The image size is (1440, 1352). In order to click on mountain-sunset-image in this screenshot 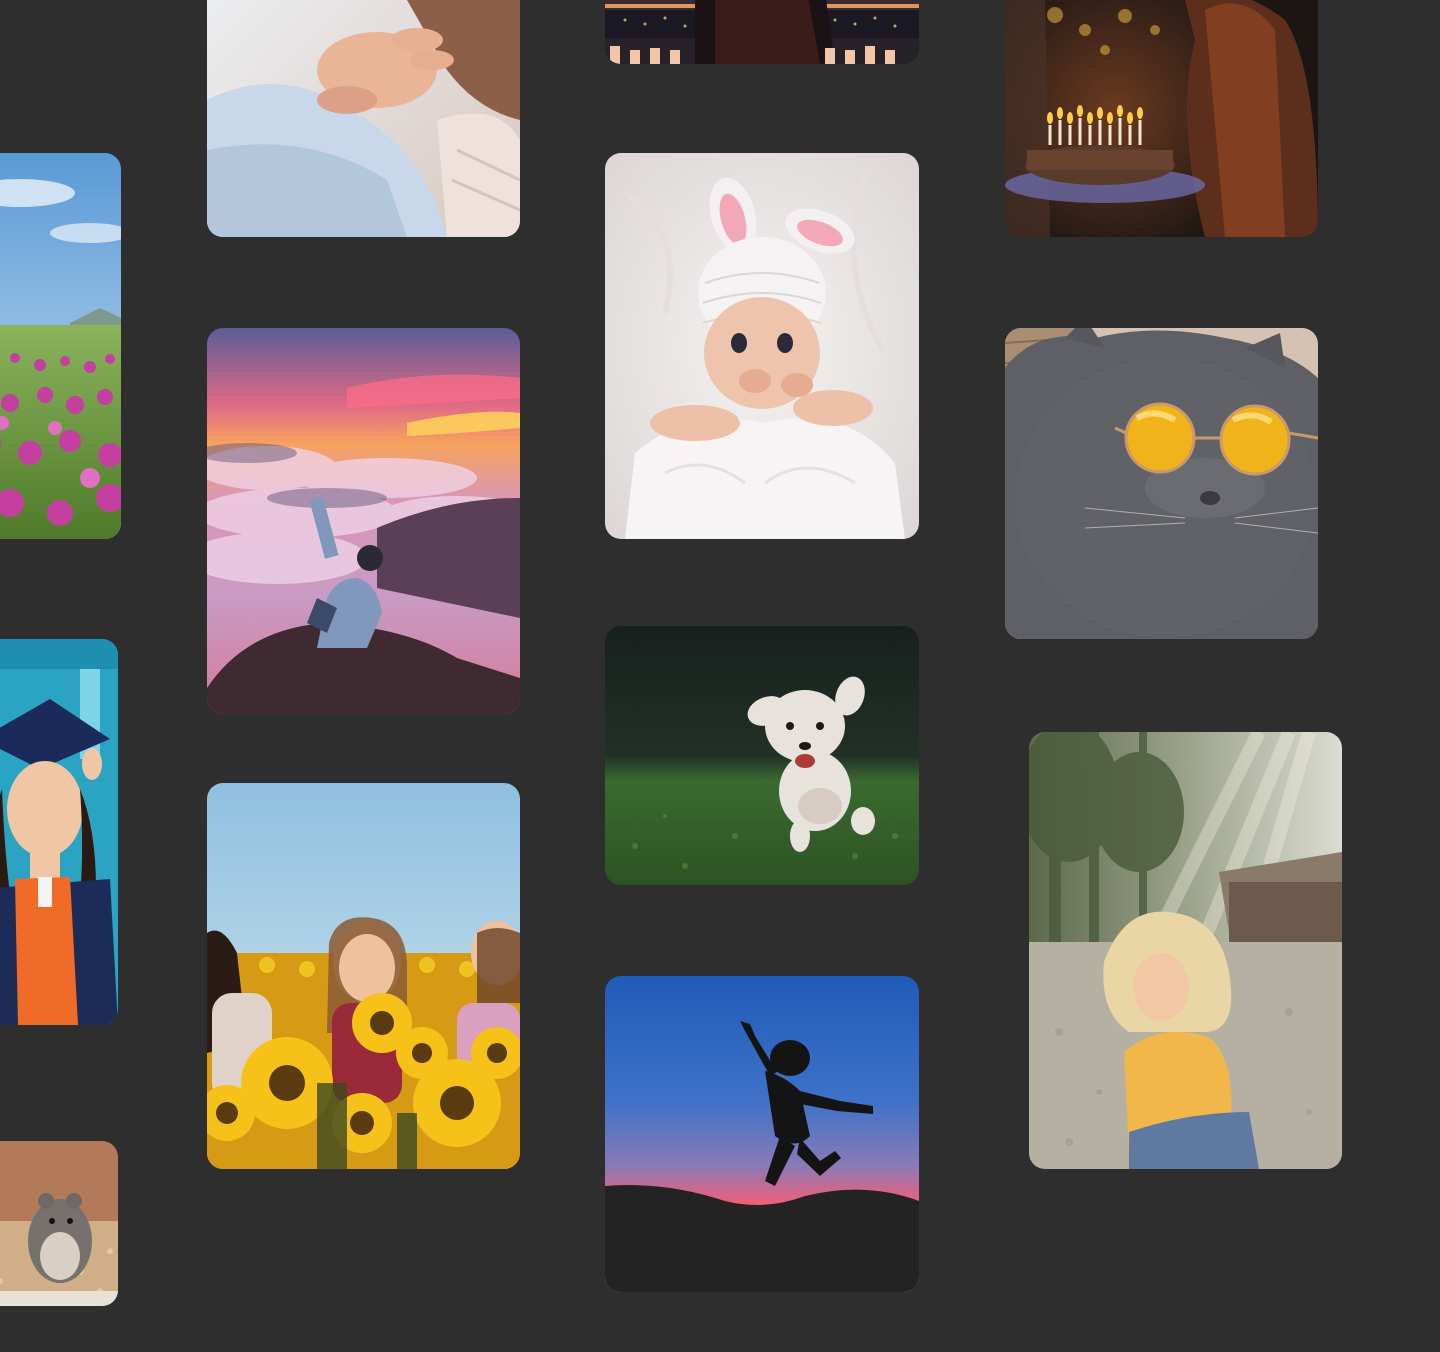, I will do `click(363, 521)`.